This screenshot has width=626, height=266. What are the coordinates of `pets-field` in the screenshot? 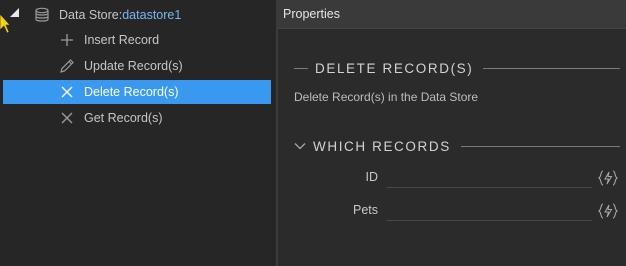 It's located at (489, 211).